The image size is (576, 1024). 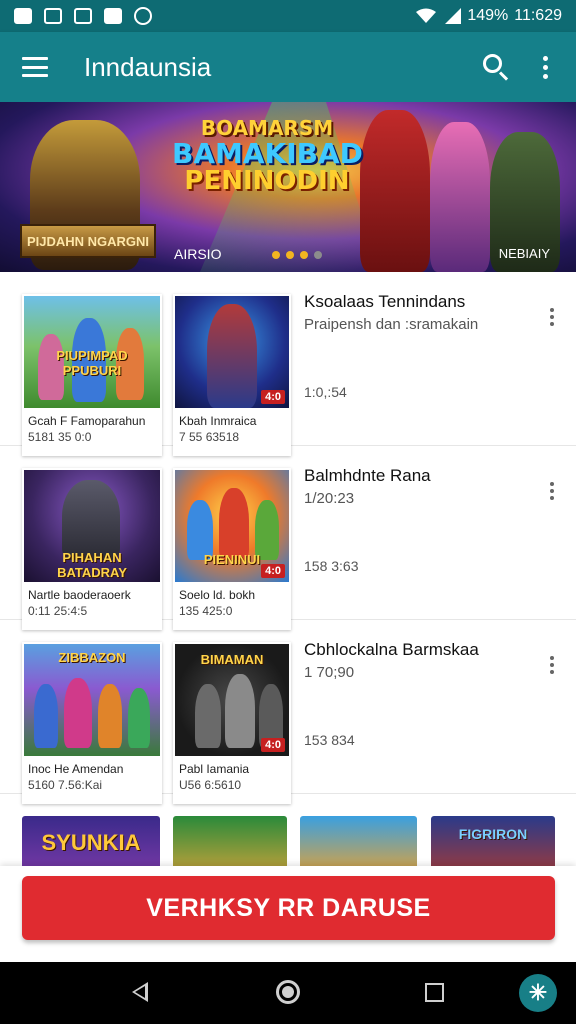 I want to click on wifi-icon, so click(x=426, y=15).